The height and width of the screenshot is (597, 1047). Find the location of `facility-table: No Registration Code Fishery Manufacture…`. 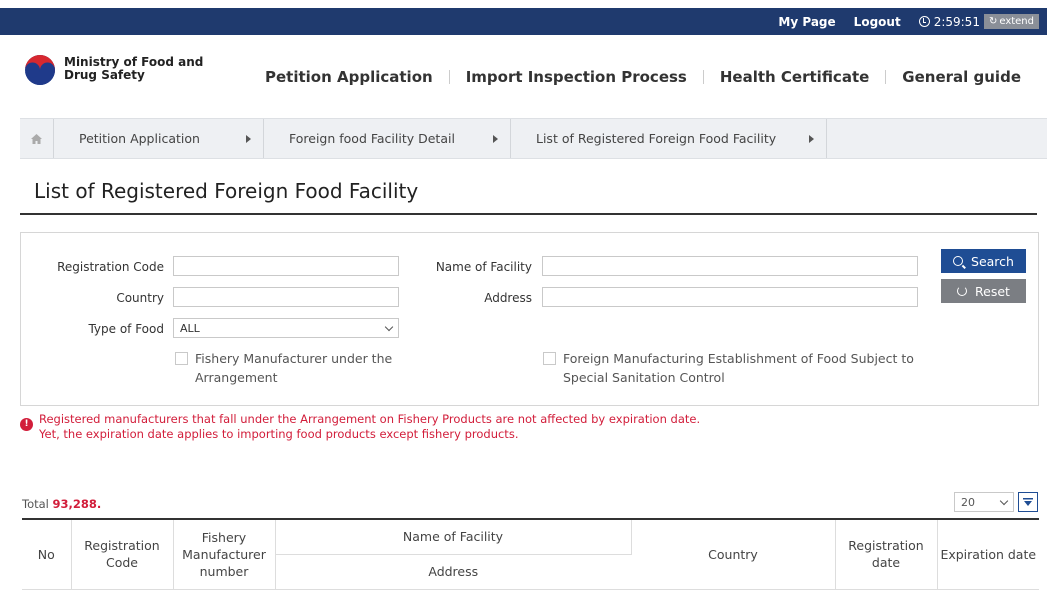

facility-table: No Registration Code Fishery Manufacture… is located at coordinates (530, 554).